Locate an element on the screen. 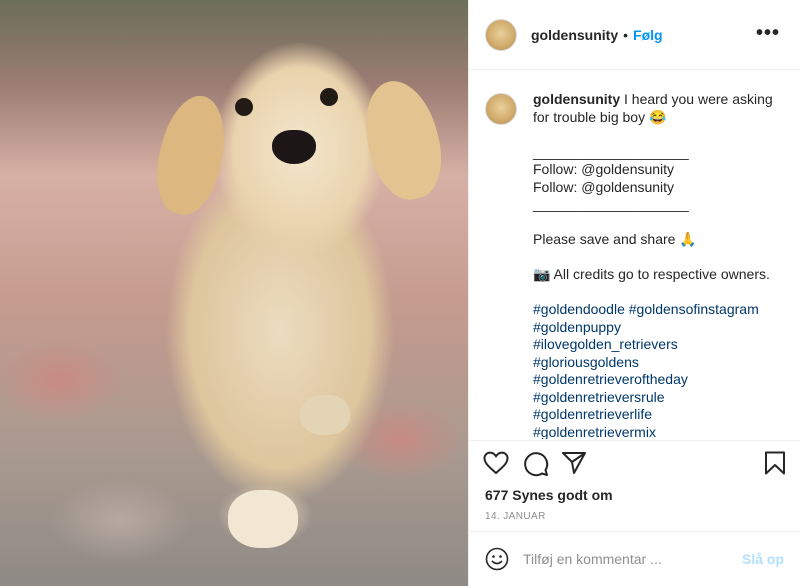 The image size is (800, 586). caption-username: goldensunity is located at coordinates (576, 99).